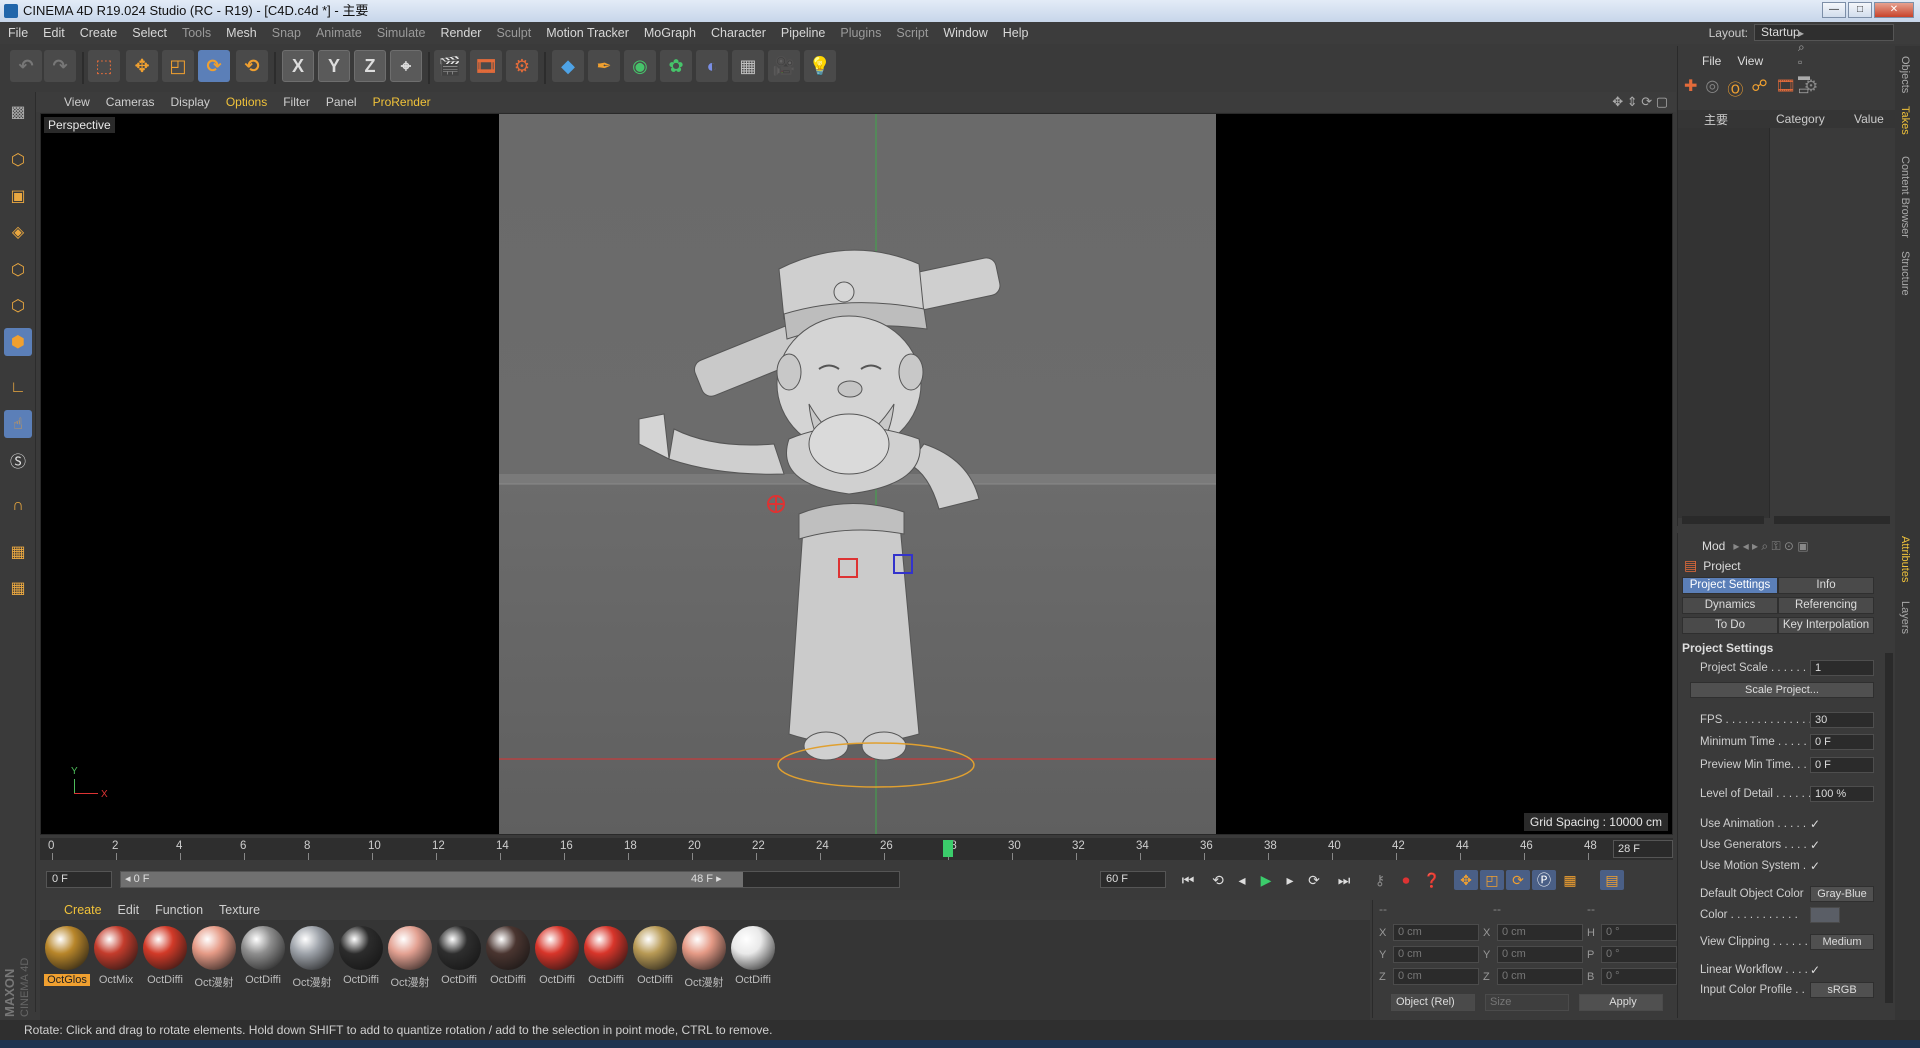  What do you see at coordinates (1432, 880) in the screenshot?
I see `keyframe-selection-icon: ❓` at bounding box center [1432, 880].